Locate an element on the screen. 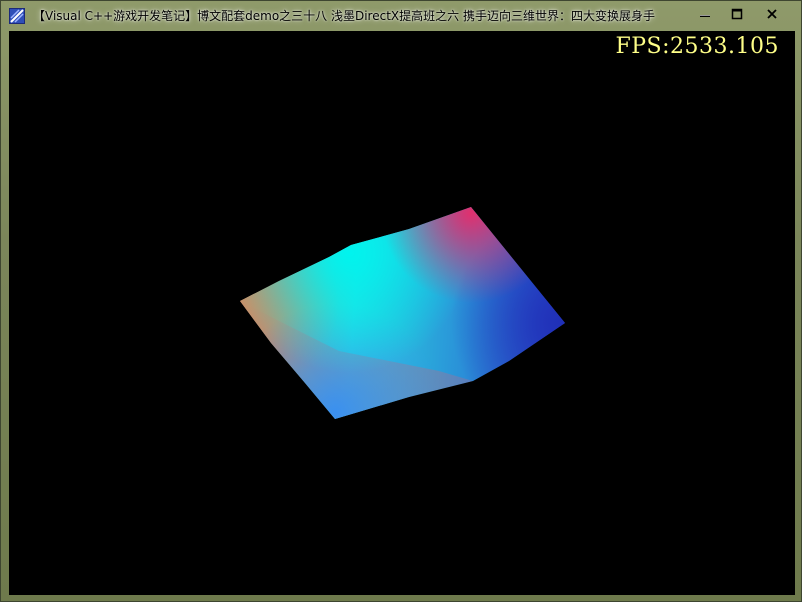  minimize-icon is located at coordinates (705, 14).